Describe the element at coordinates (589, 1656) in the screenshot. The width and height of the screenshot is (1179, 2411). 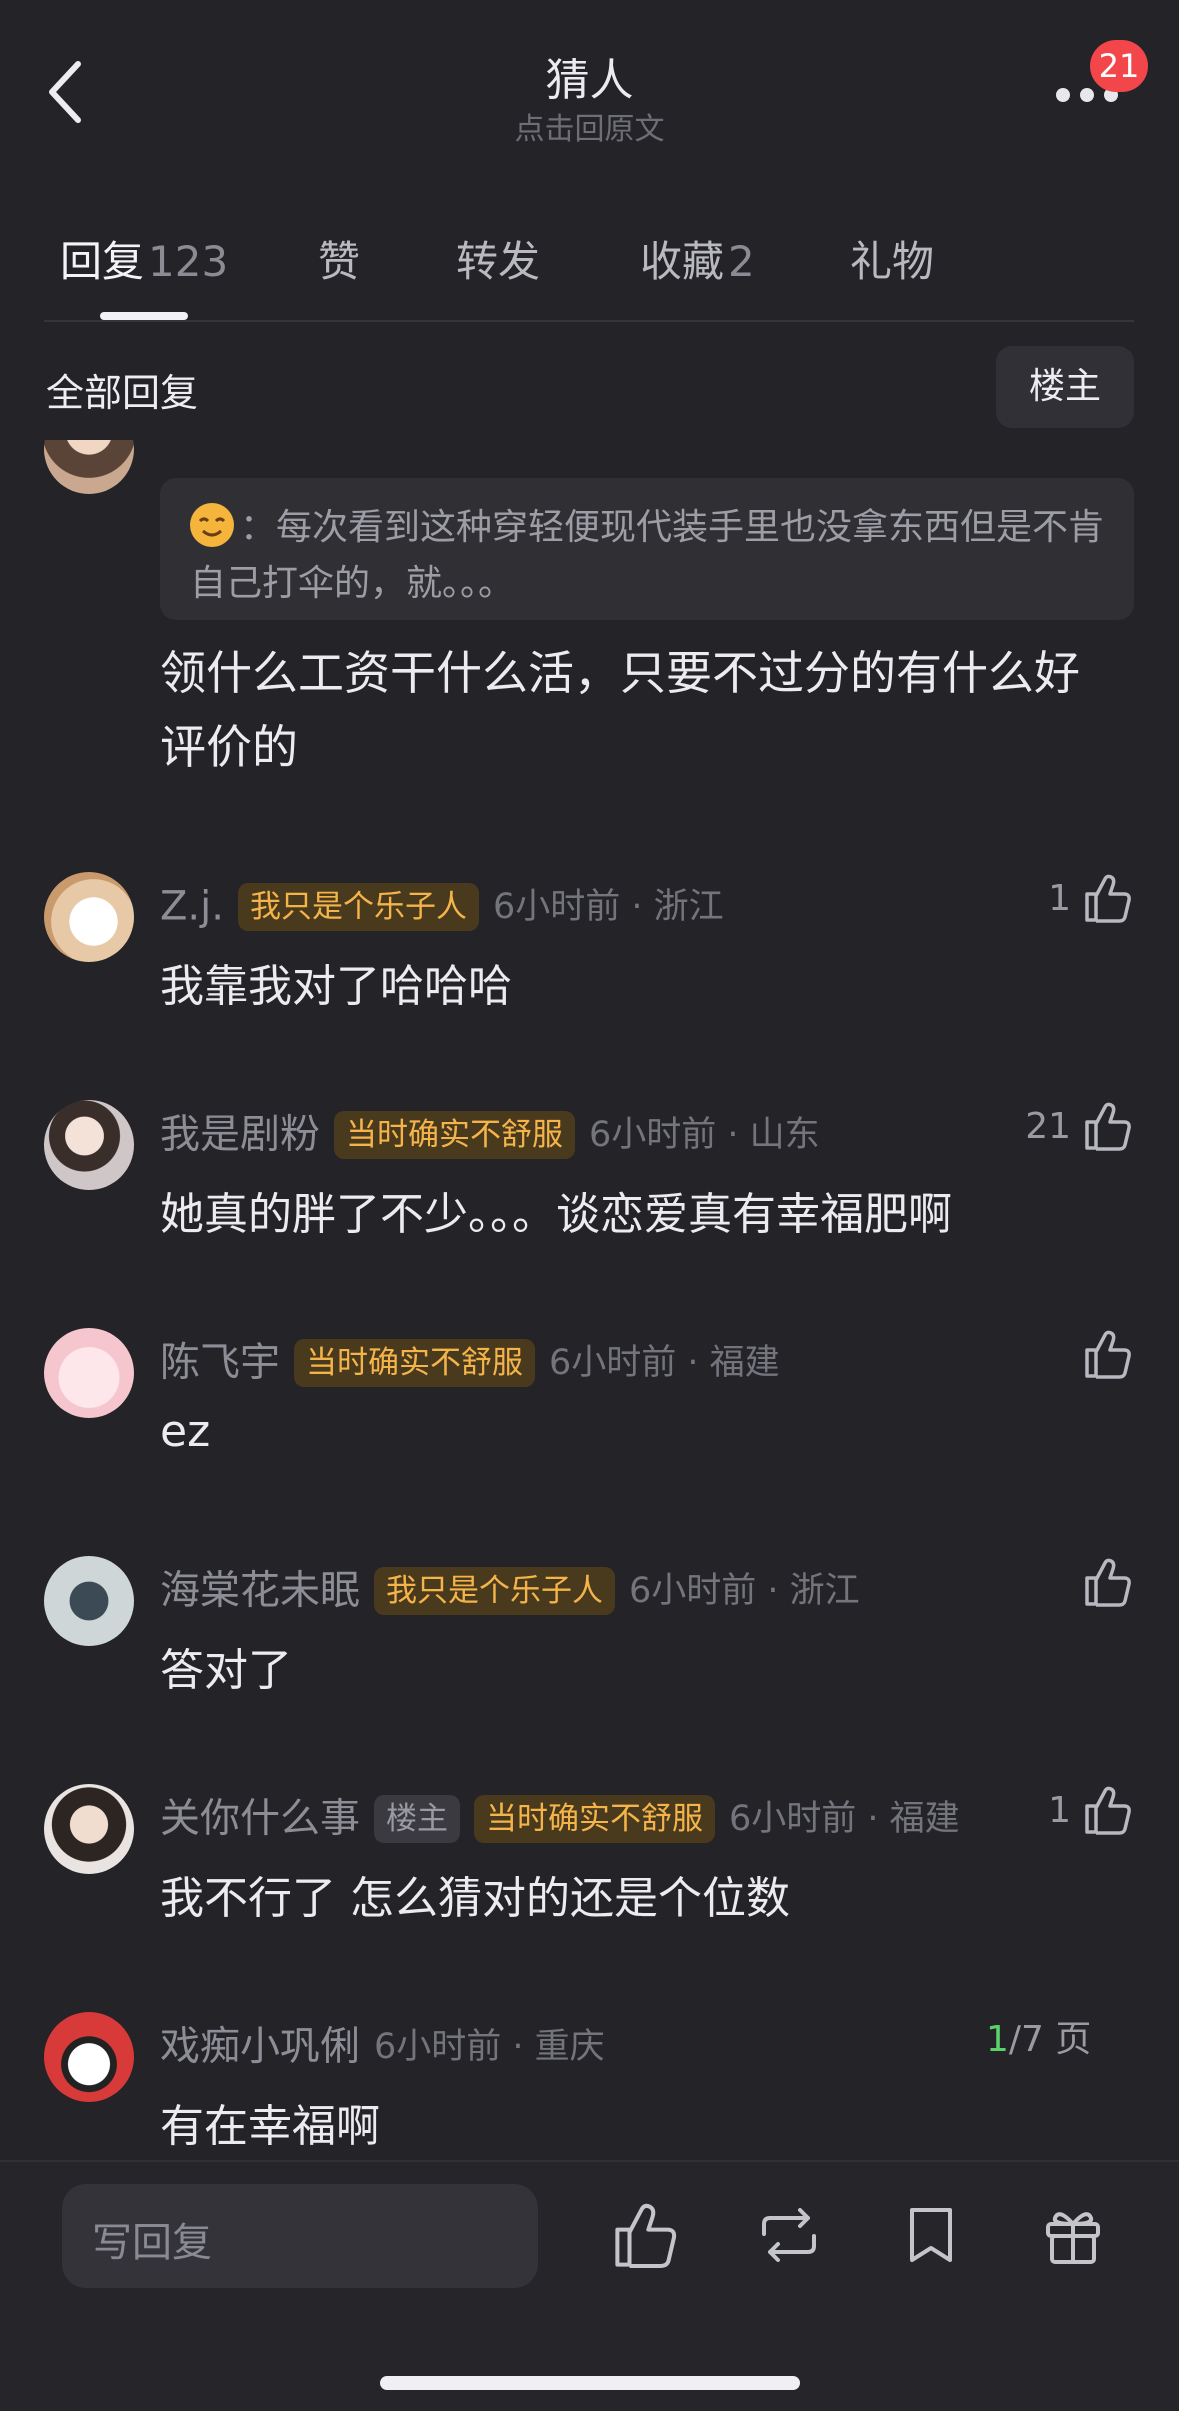
I see `comment-item: 海棠花未眠 我只是个乐子人 6小时前 · 浙江 答对了` at that location.